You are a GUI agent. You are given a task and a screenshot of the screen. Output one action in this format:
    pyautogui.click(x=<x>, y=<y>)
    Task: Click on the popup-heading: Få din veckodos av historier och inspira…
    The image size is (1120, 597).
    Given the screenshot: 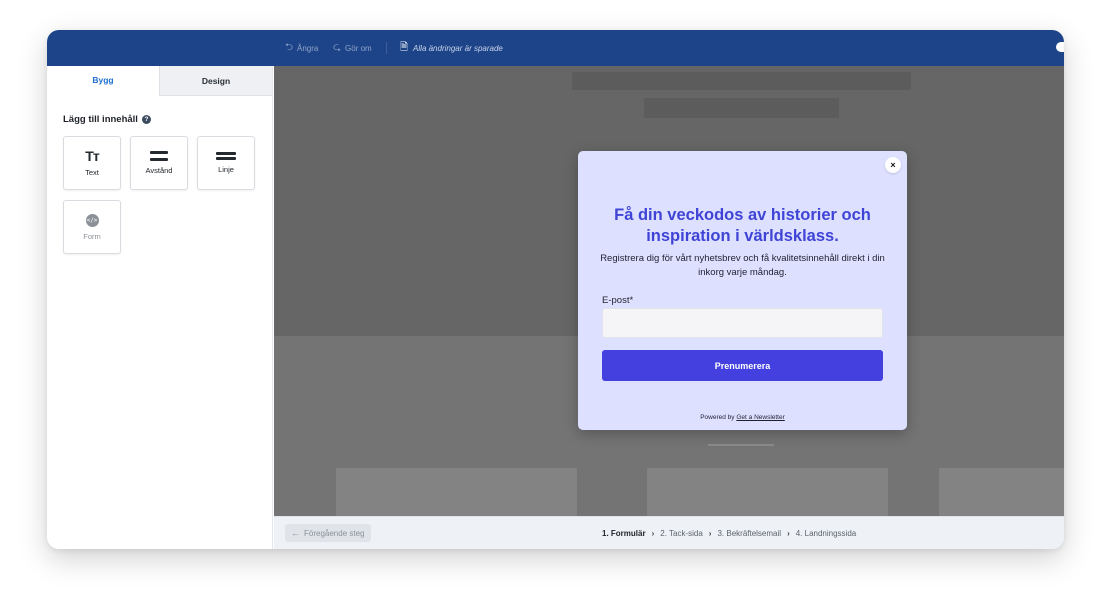 What is the action you would take?
    pyautogui.click(x=742, y=226)
    